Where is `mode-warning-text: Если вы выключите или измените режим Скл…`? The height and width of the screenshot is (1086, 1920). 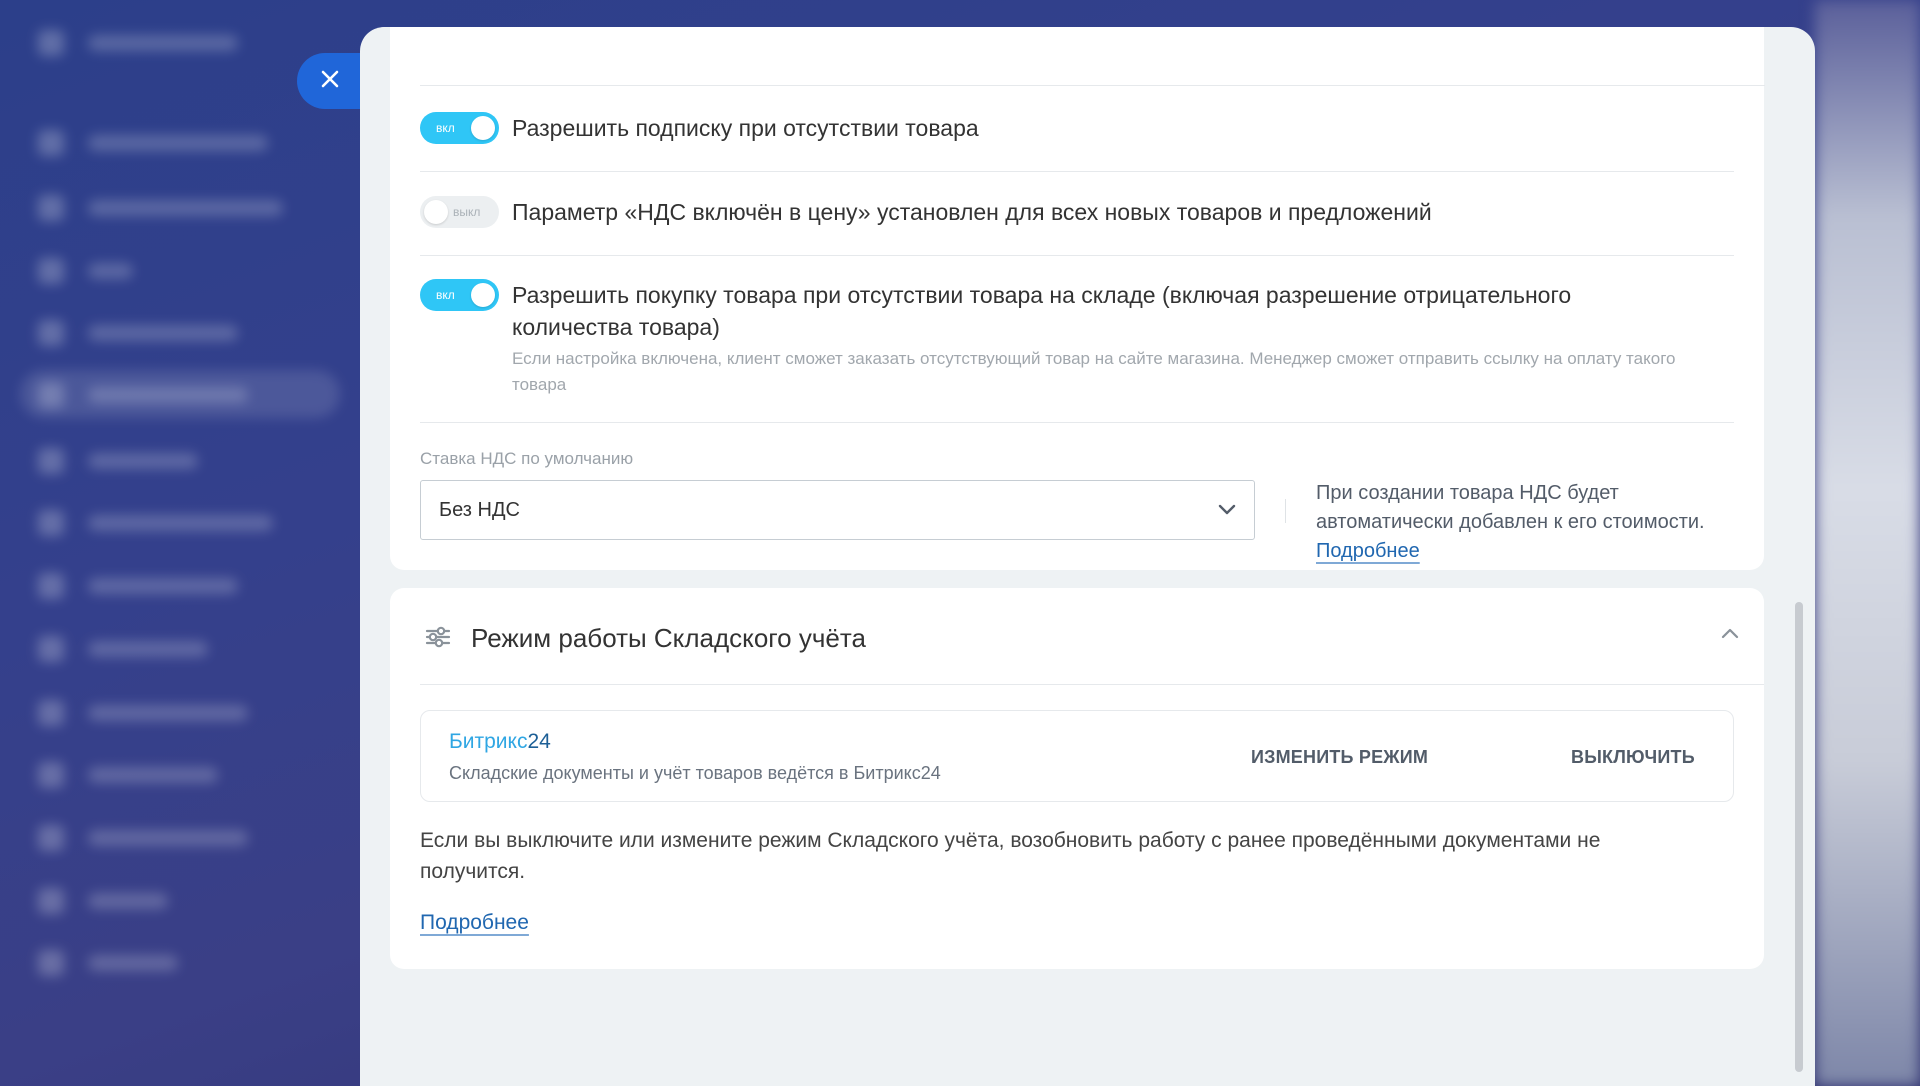
mode-warning-text: Если вы выключите или измените режим Скл… is located at coordinates (1010, 856).